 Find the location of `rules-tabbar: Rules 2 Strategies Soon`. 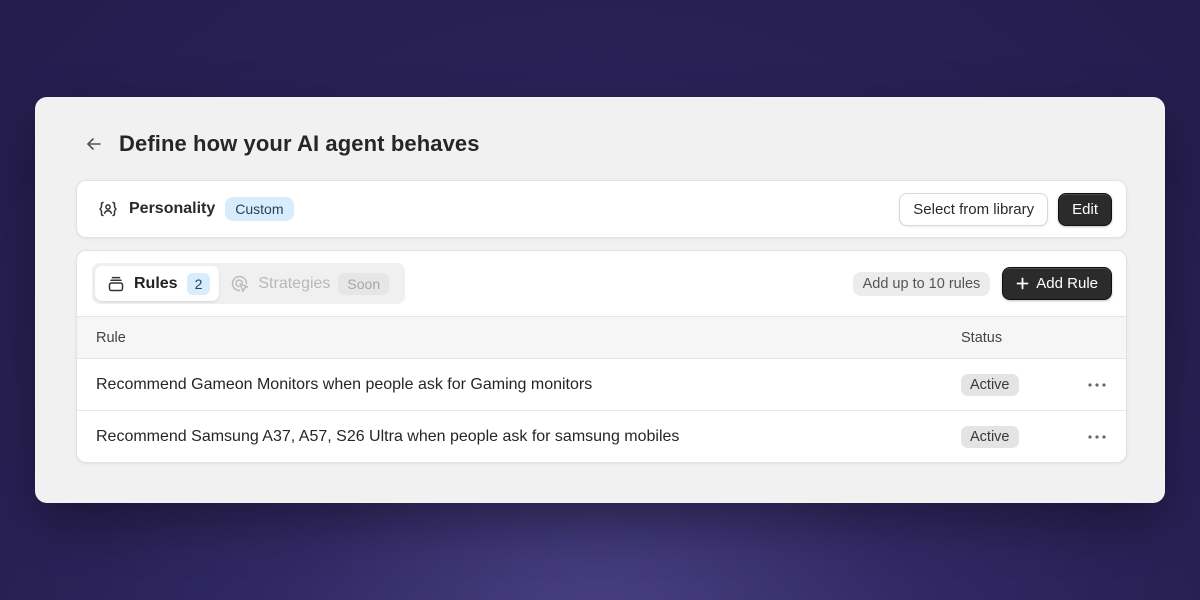

rules-tabbar: Rules 2 Strategies Soon is located at coordinates (248, 283).